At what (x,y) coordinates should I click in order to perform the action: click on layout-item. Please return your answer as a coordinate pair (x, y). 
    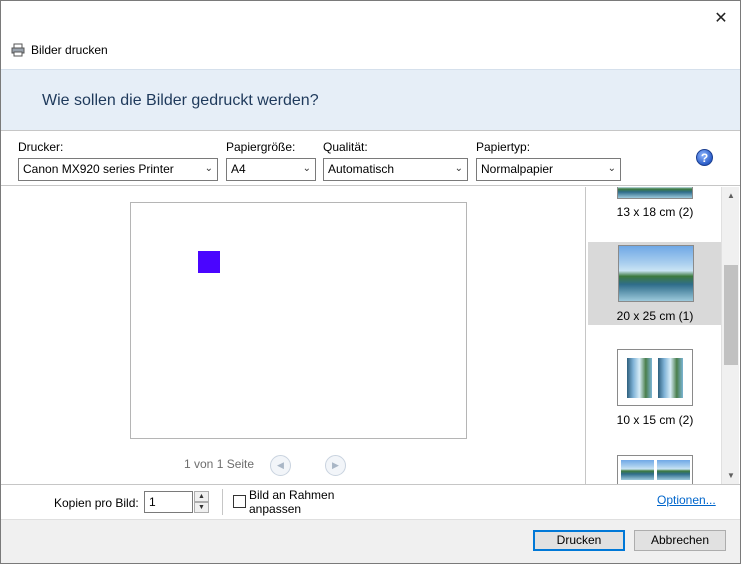
    Looking at the image, I should click on (655, 468).